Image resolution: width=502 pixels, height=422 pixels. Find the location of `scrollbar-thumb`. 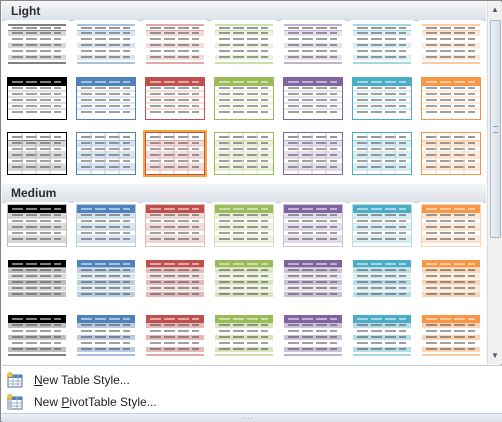

scrollbar-thumb is located at coordinates (495, 129).